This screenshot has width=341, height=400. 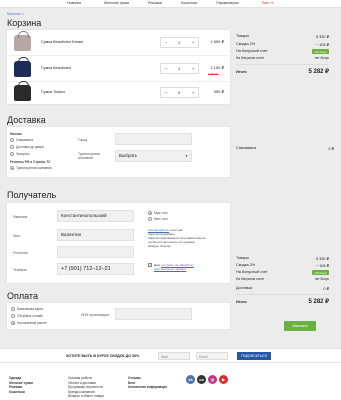 What do you see at coordinates (56, 68) in the screenshot?
I see `item-name: Сумка Beauticien` at bounding box center [56, 68].